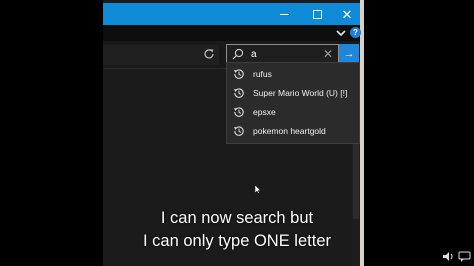 The height and width of the screenshot is (266, 474). I want to click on suggestion-item: rufus, so click(293, 74).